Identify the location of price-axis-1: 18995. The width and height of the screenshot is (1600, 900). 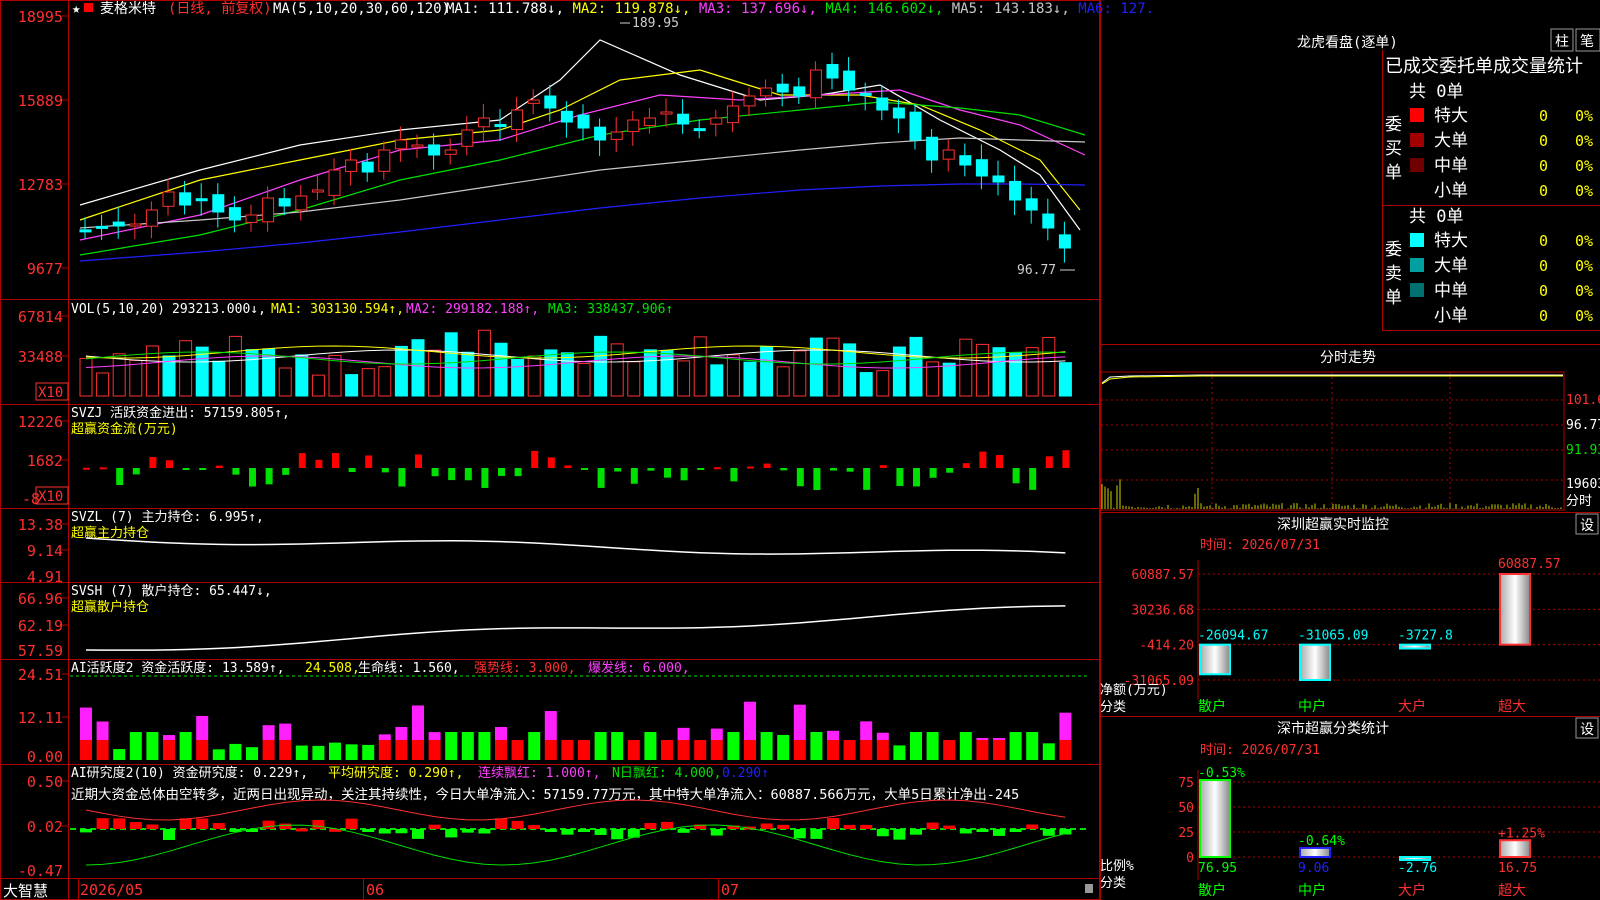
(40, 17).